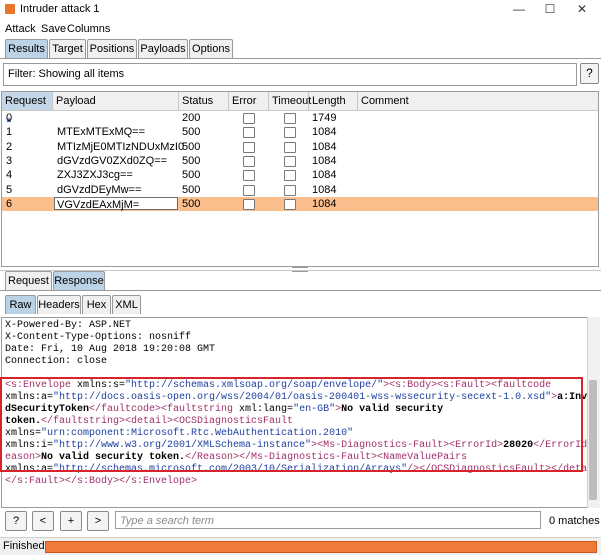 The image size is (601, 555). Describe the element at coordinates (300, 190) in the screenshot. I see `table-row: 5 dGVzdDEyMw== 500 1084` at that location.